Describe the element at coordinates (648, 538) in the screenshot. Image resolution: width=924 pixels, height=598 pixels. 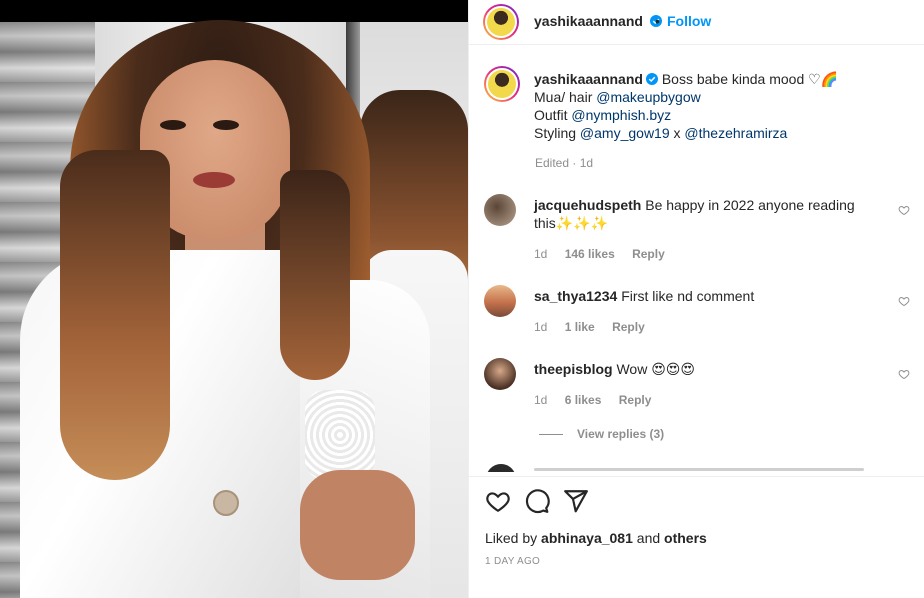
I see `liked-by-separator: and` at that location.